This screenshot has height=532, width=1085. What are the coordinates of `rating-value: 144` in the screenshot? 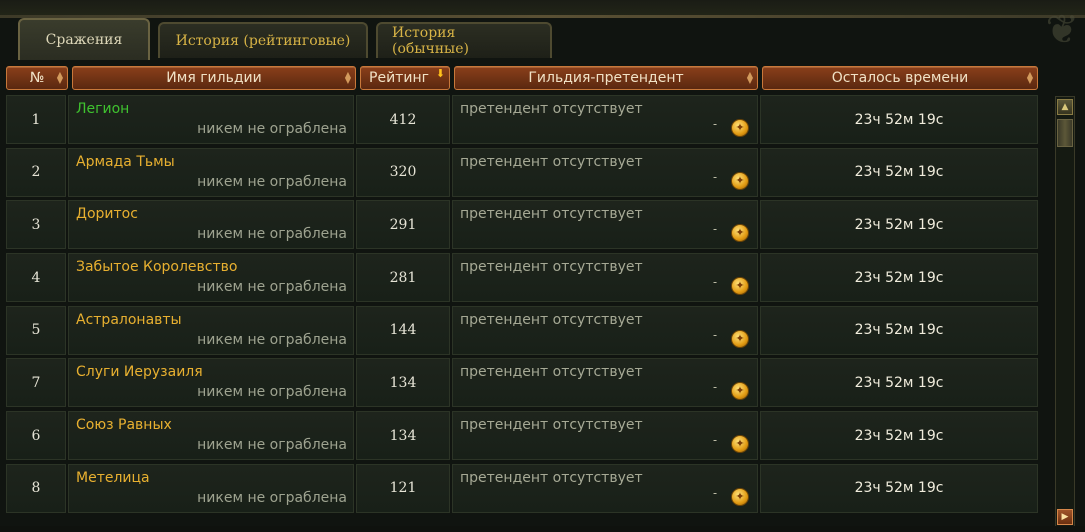 It's located at (403, 330).